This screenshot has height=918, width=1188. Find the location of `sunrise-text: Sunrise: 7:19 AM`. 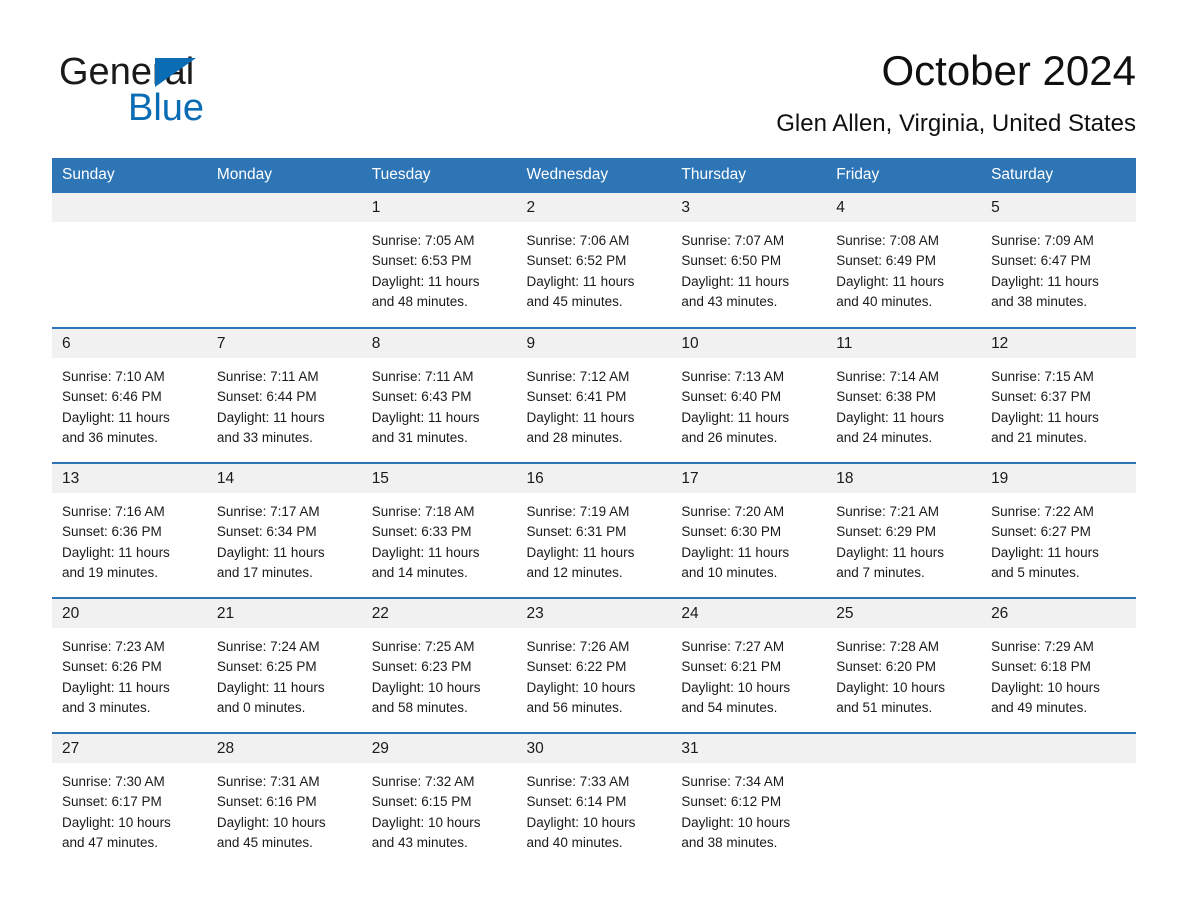

sunrise-text: Sunrise: 7:19 AM is located at coordinates (578, 511).